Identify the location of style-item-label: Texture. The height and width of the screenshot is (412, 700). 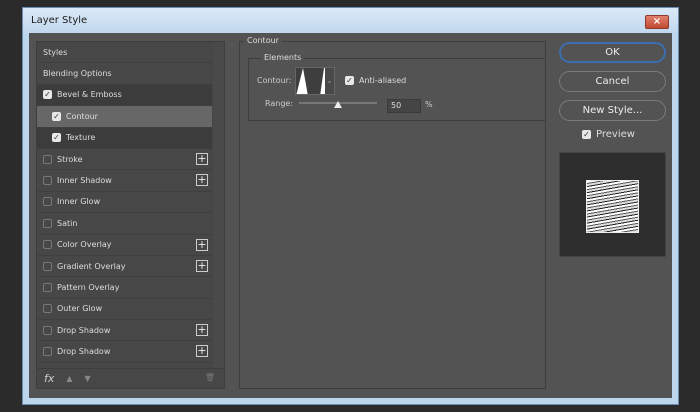
(81, 138).